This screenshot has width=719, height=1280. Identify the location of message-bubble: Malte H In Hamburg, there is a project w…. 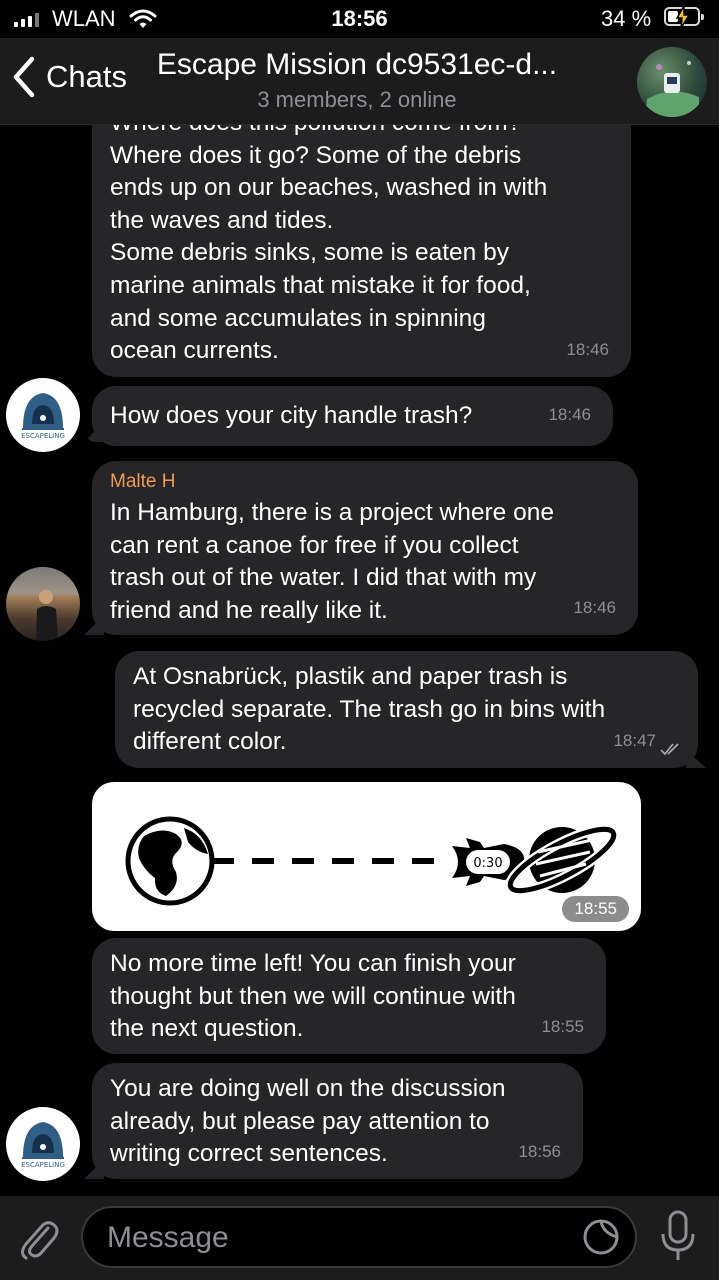
(365, 548).